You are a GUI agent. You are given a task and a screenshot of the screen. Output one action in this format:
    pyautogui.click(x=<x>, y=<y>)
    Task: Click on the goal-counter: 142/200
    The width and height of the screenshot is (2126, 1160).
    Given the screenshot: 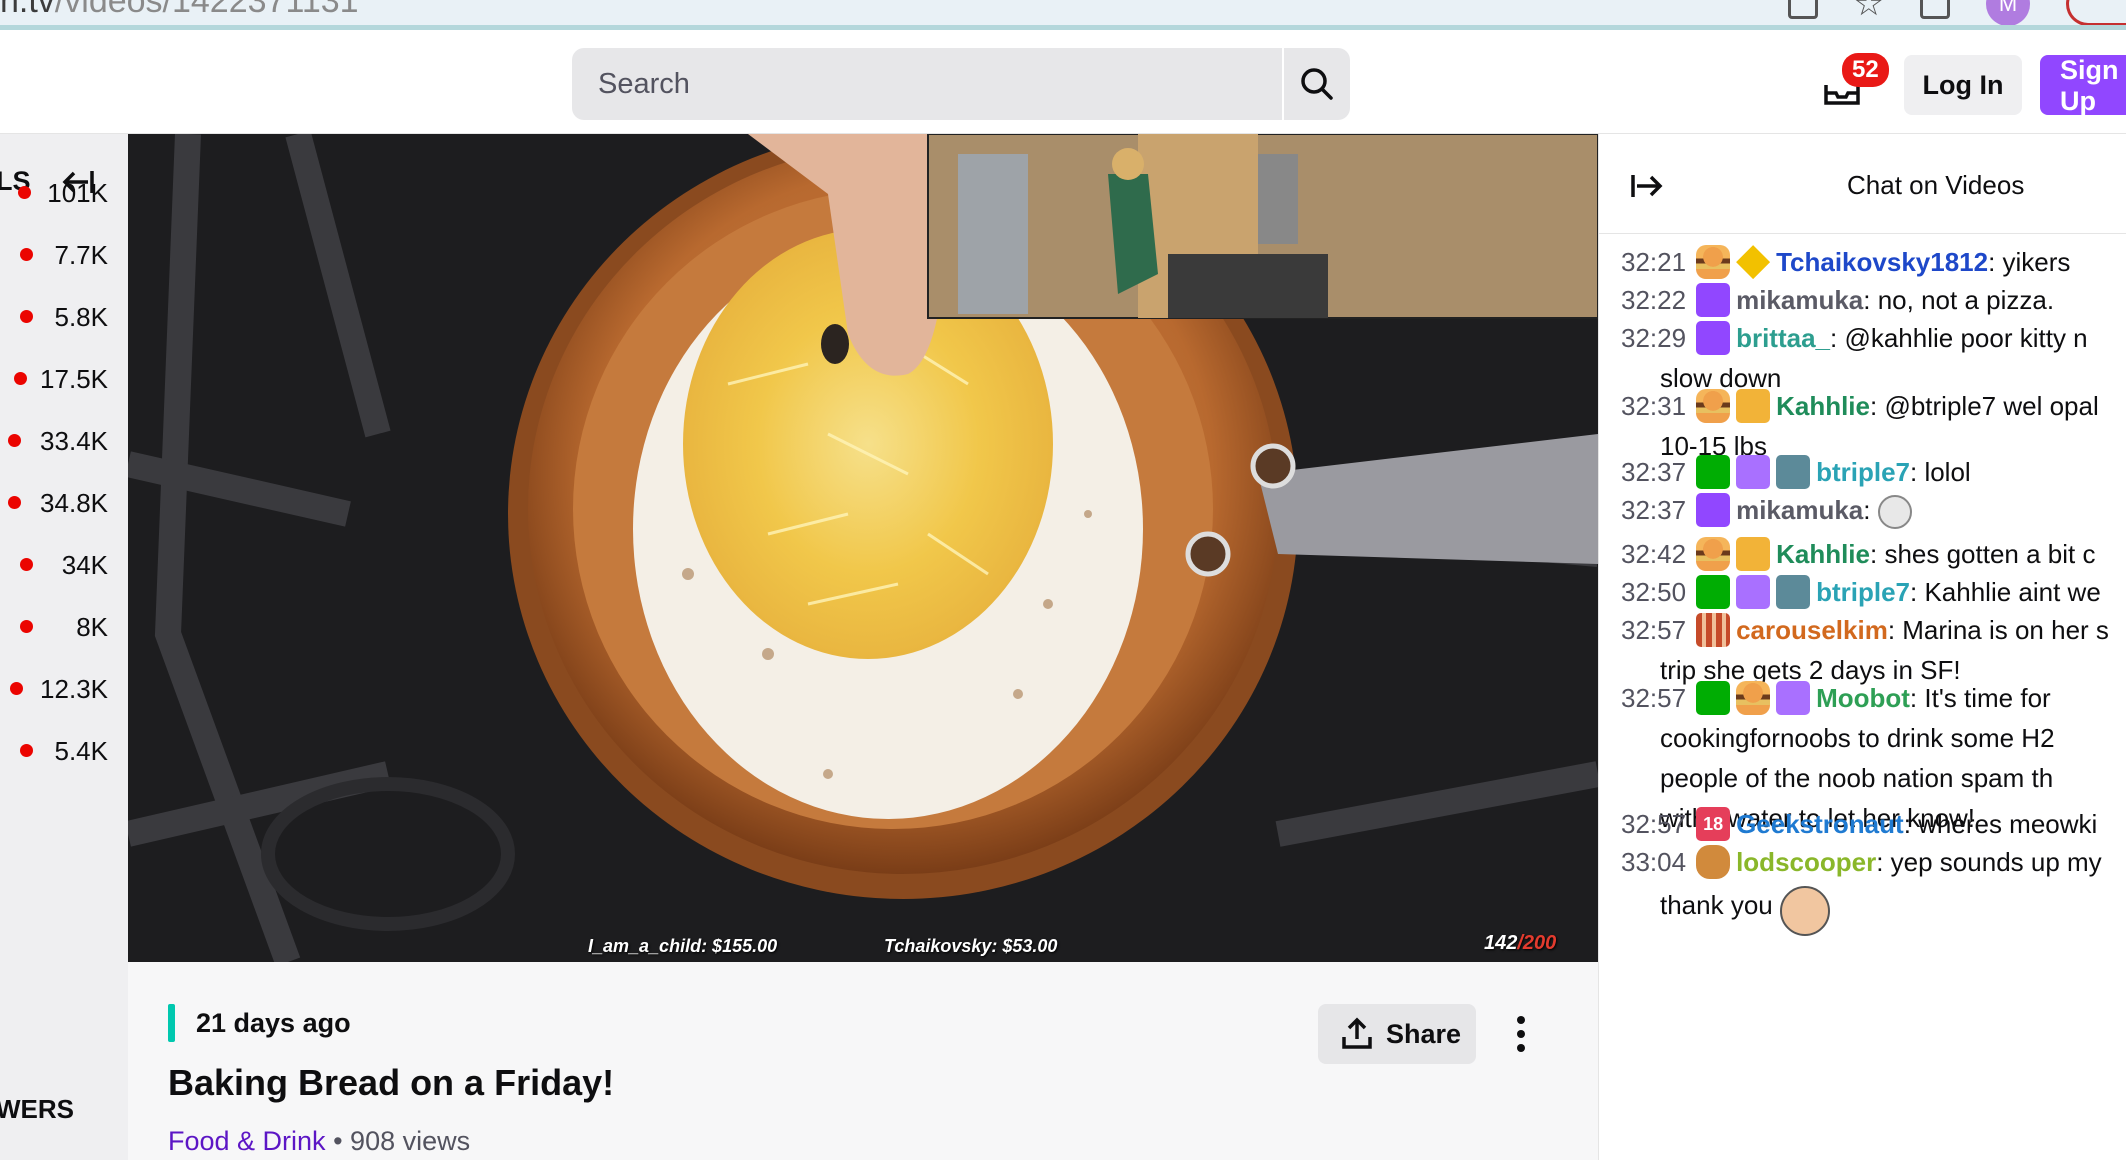 What is the action you would take?
    pyautogui.click(x=1520, y=943)
    